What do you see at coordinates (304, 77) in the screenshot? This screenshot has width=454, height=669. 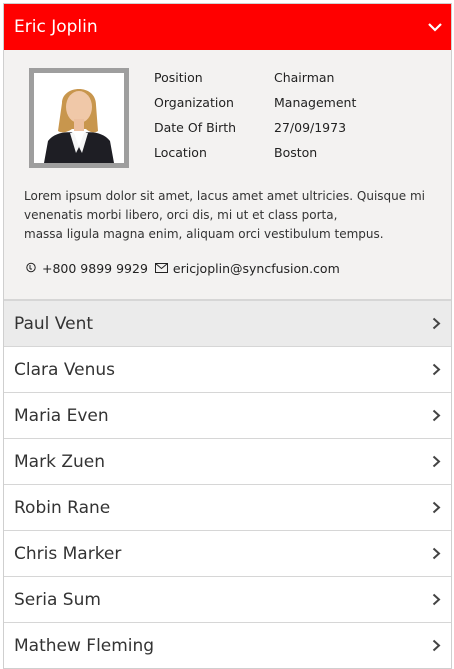 I see `field-value: Chairman` at bounding box center [304, 77].